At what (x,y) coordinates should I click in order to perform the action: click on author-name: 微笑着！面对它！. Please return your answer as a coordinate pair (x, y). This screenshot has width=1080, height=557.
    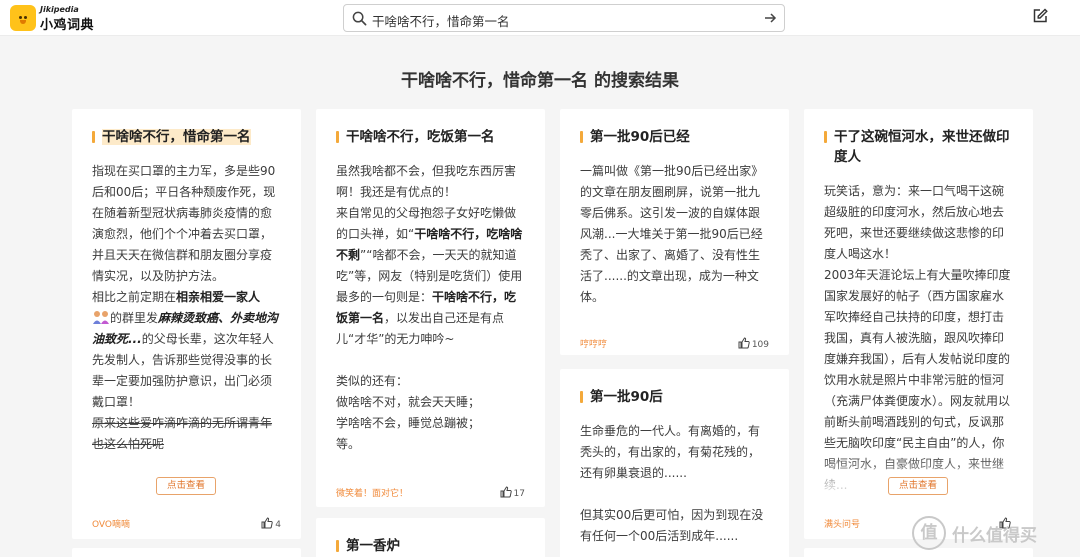
    Looking at the image, I should click on (372, 494).